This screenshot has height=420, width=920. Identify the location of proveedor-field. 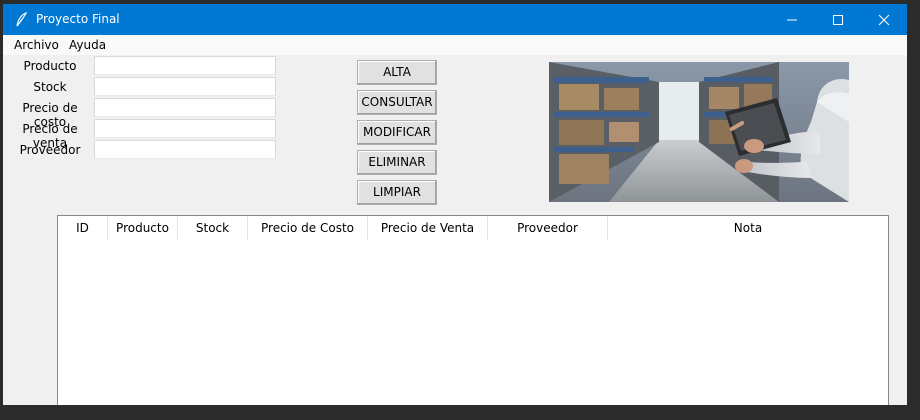
(185, 149).